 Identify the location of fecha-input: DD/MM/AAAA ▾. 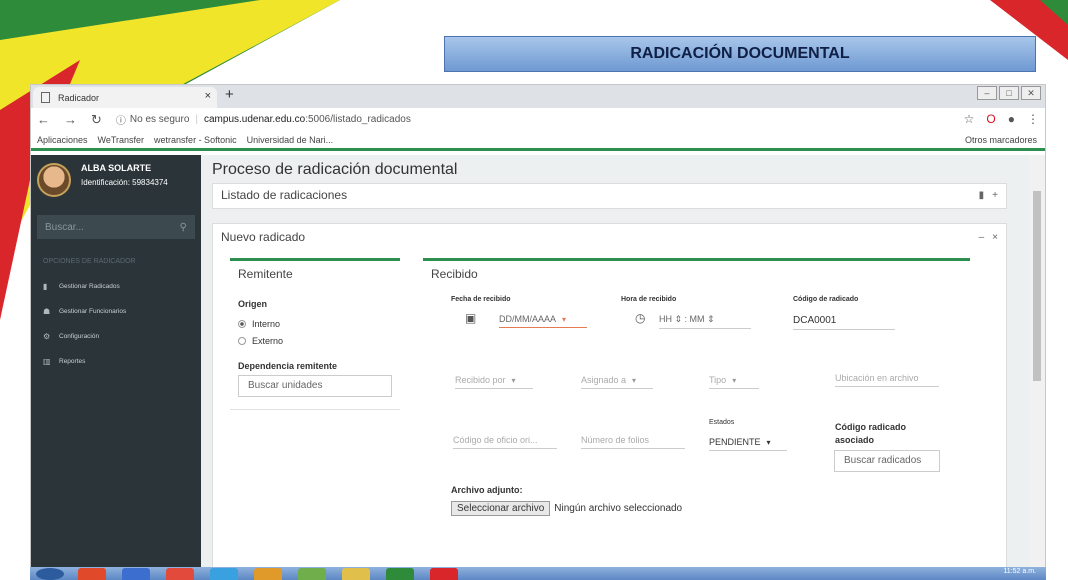
(543, 321).